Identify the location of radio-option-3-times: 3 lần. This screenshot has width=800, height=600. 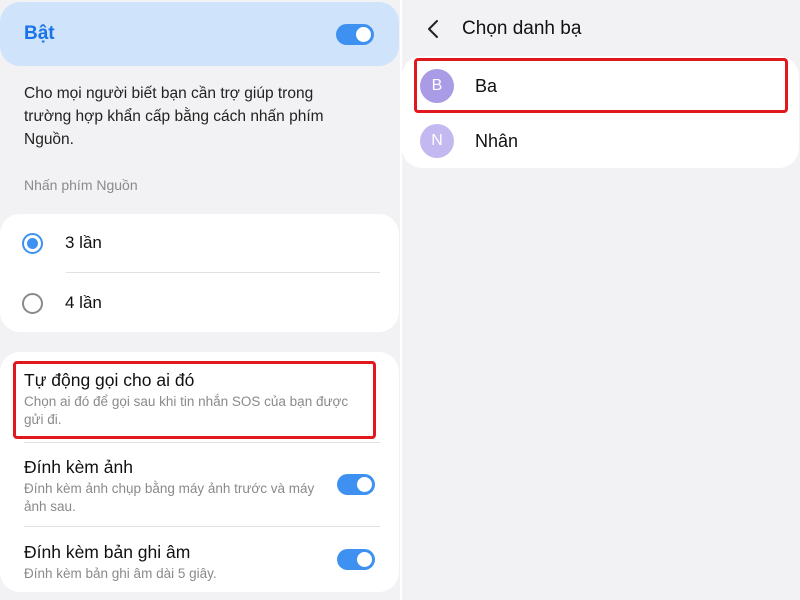
(199, 243).